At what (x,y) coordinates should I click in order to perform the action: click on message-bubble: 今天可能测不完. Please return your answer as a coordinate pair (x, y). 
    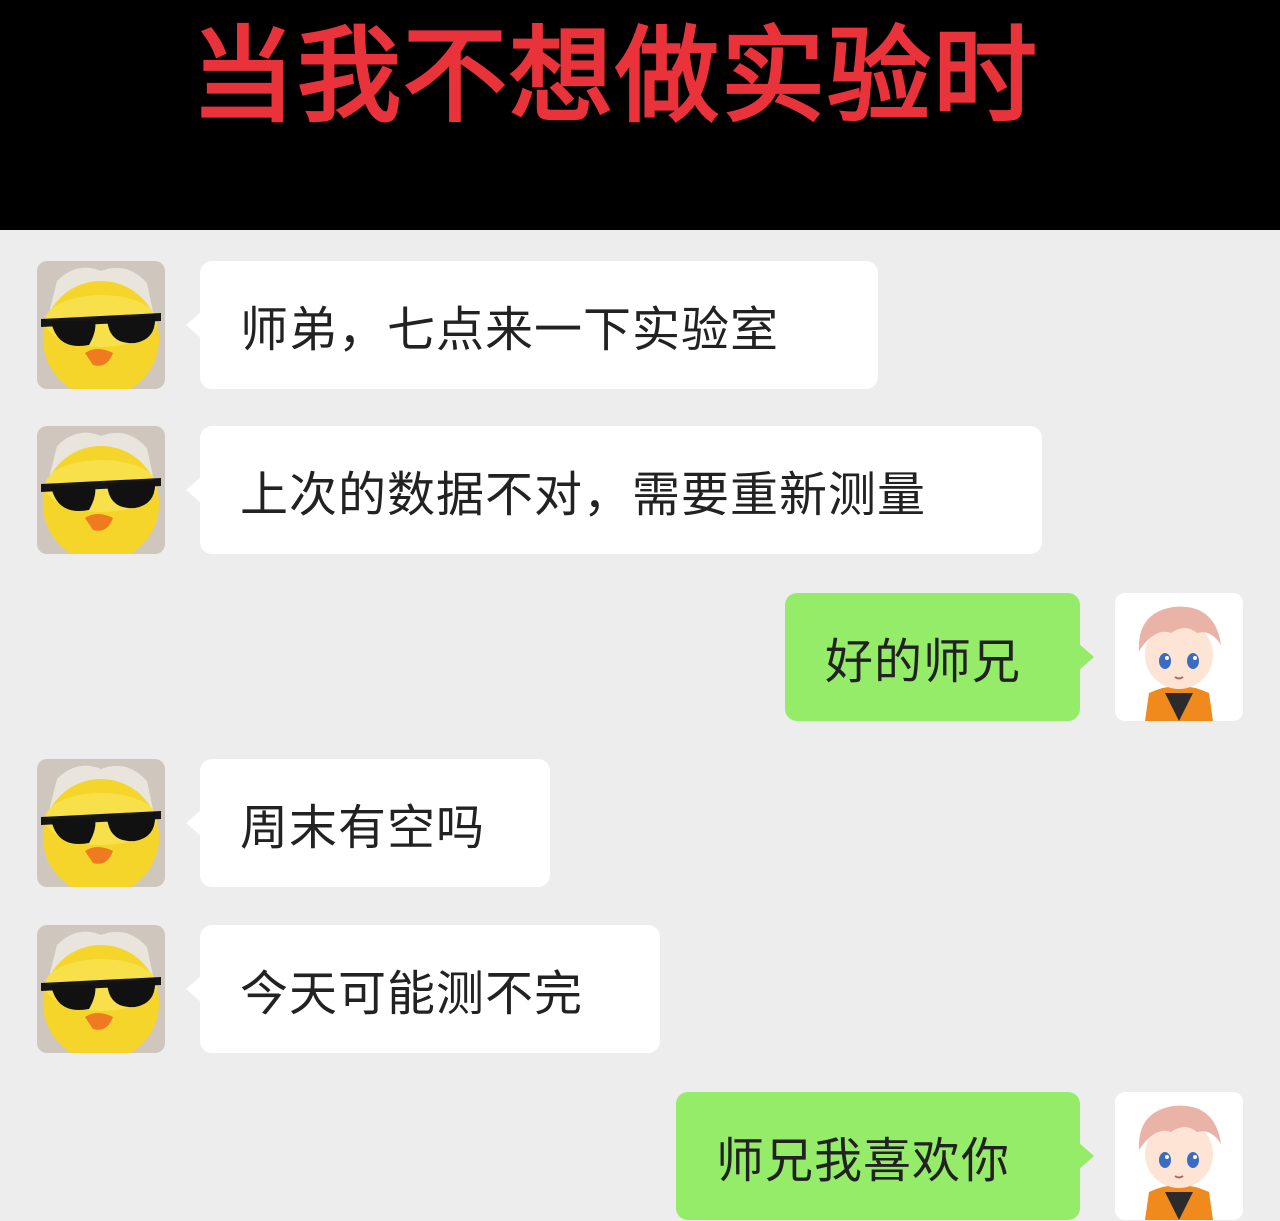
    Looking at the image, I should click on (423, 989).